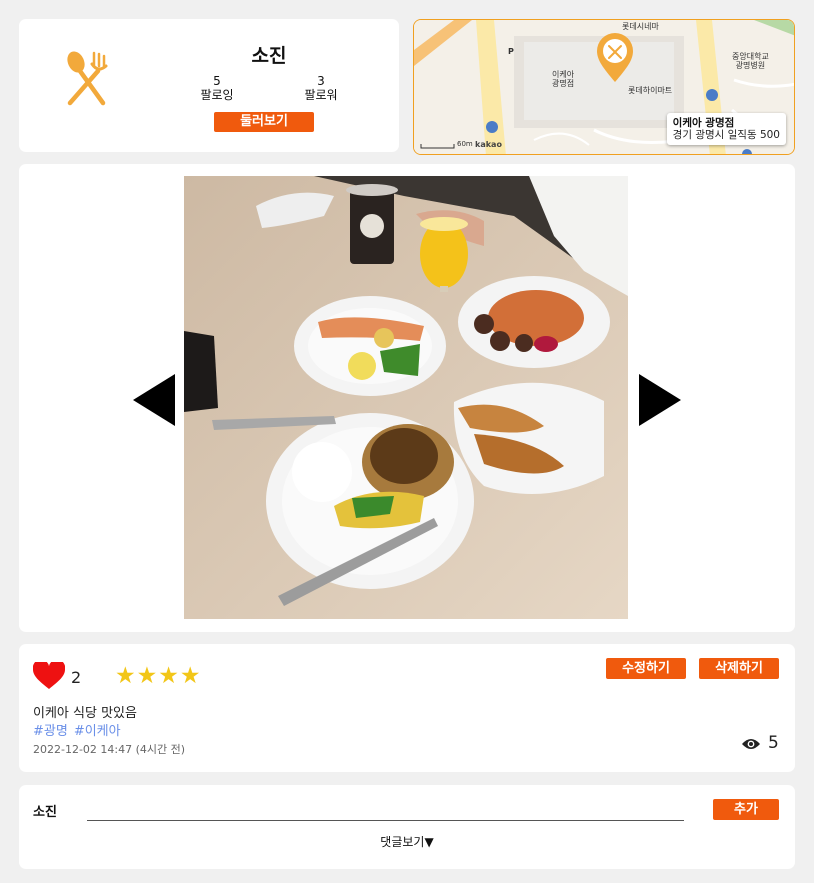 Image resolution: width=814 pixels, height=883 pixels. I want to click on tag-list: #광명 #이케아, so click(80, 729).